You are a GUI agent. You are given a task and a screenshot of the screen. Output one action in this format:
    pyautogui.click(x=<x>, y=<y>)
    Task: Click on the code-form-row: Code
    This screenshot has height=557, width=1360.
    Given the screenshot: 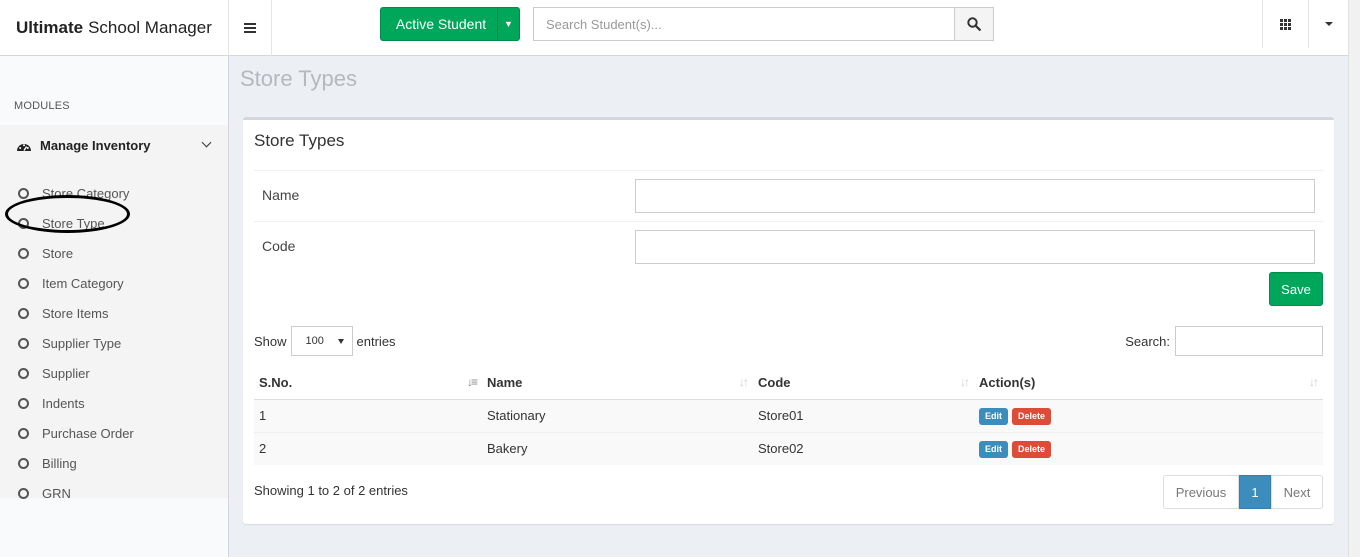 What is the action you would take?
    pyautogui.click(x=788, y=246)
    